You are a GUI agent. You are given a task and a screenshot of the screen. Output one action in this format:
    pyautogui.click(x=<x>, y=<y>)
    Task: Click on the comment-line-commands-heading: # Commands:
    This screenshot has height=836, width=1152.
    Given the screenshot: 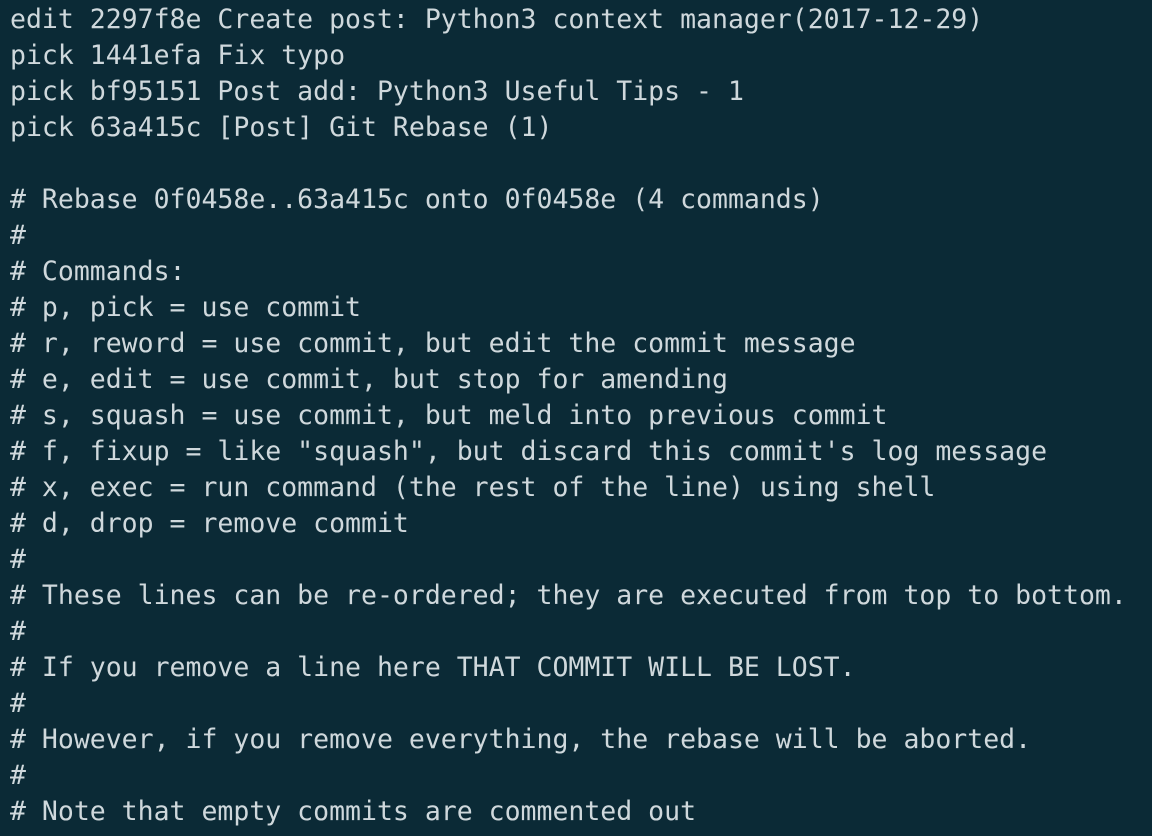 What is the action you would take?
    pyautogui.click(x=568, y=272)
    